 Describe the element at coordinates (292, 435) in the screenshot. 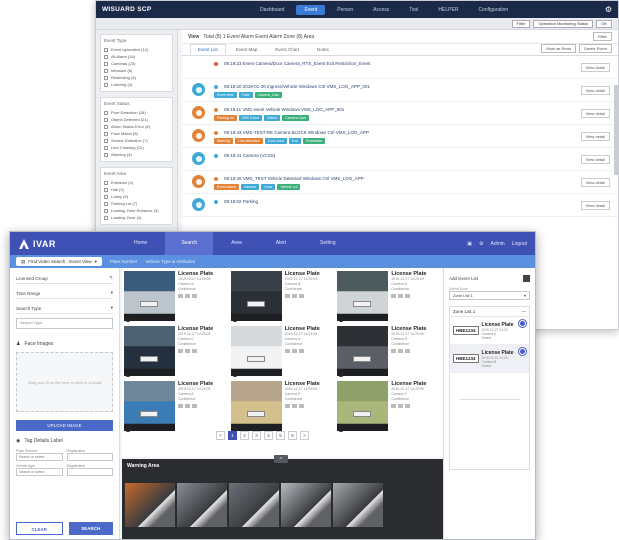

I see `page-button: 6` at that location.